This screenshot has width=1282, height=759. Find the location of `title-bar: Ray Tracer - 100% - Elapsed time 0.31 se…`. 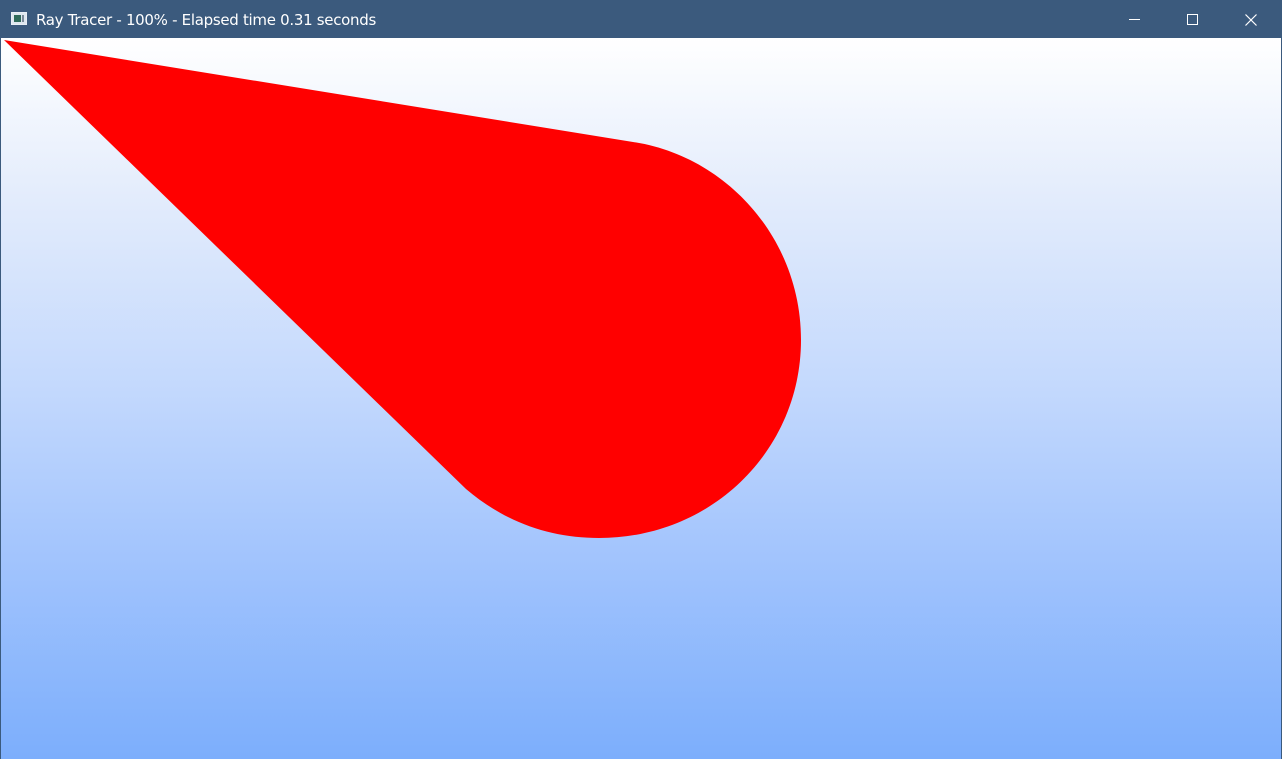

title-bar: Ray Tracer - 100% - Elapsed time 0.31 se… is located at coordinates (641, 19).